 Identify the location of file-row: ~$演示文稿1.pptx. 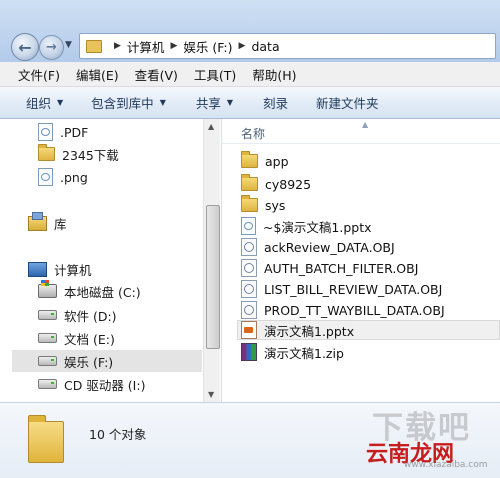
(306, 226).